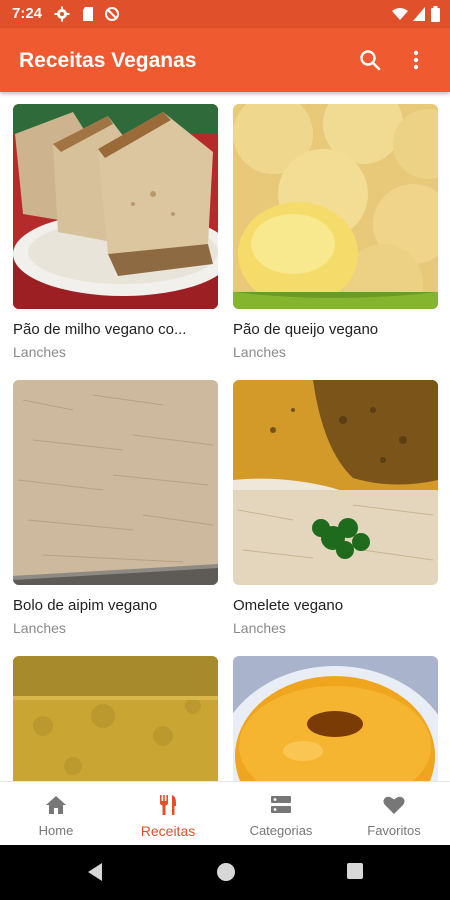  I want to click on categories-icon, so click(281, 804).